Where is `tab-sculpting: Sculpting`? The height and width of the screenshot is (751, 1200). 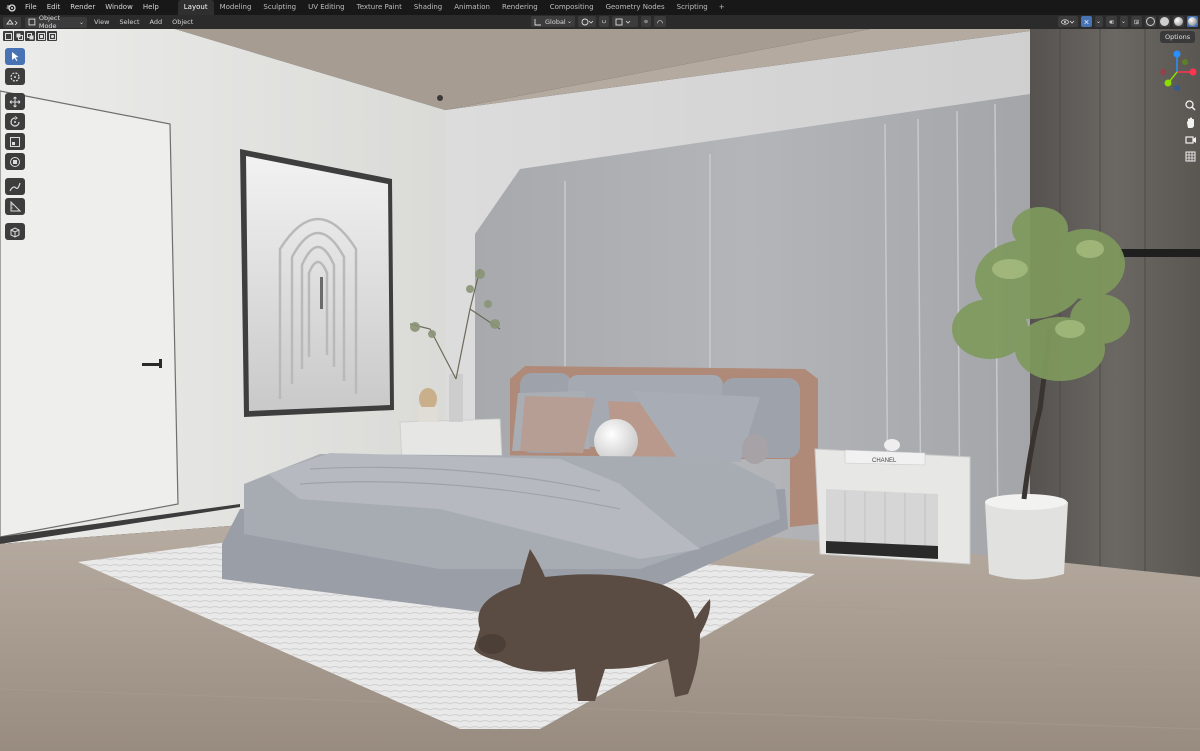
tab-sculpting: Sculpting is located at coordinates (279, 7).